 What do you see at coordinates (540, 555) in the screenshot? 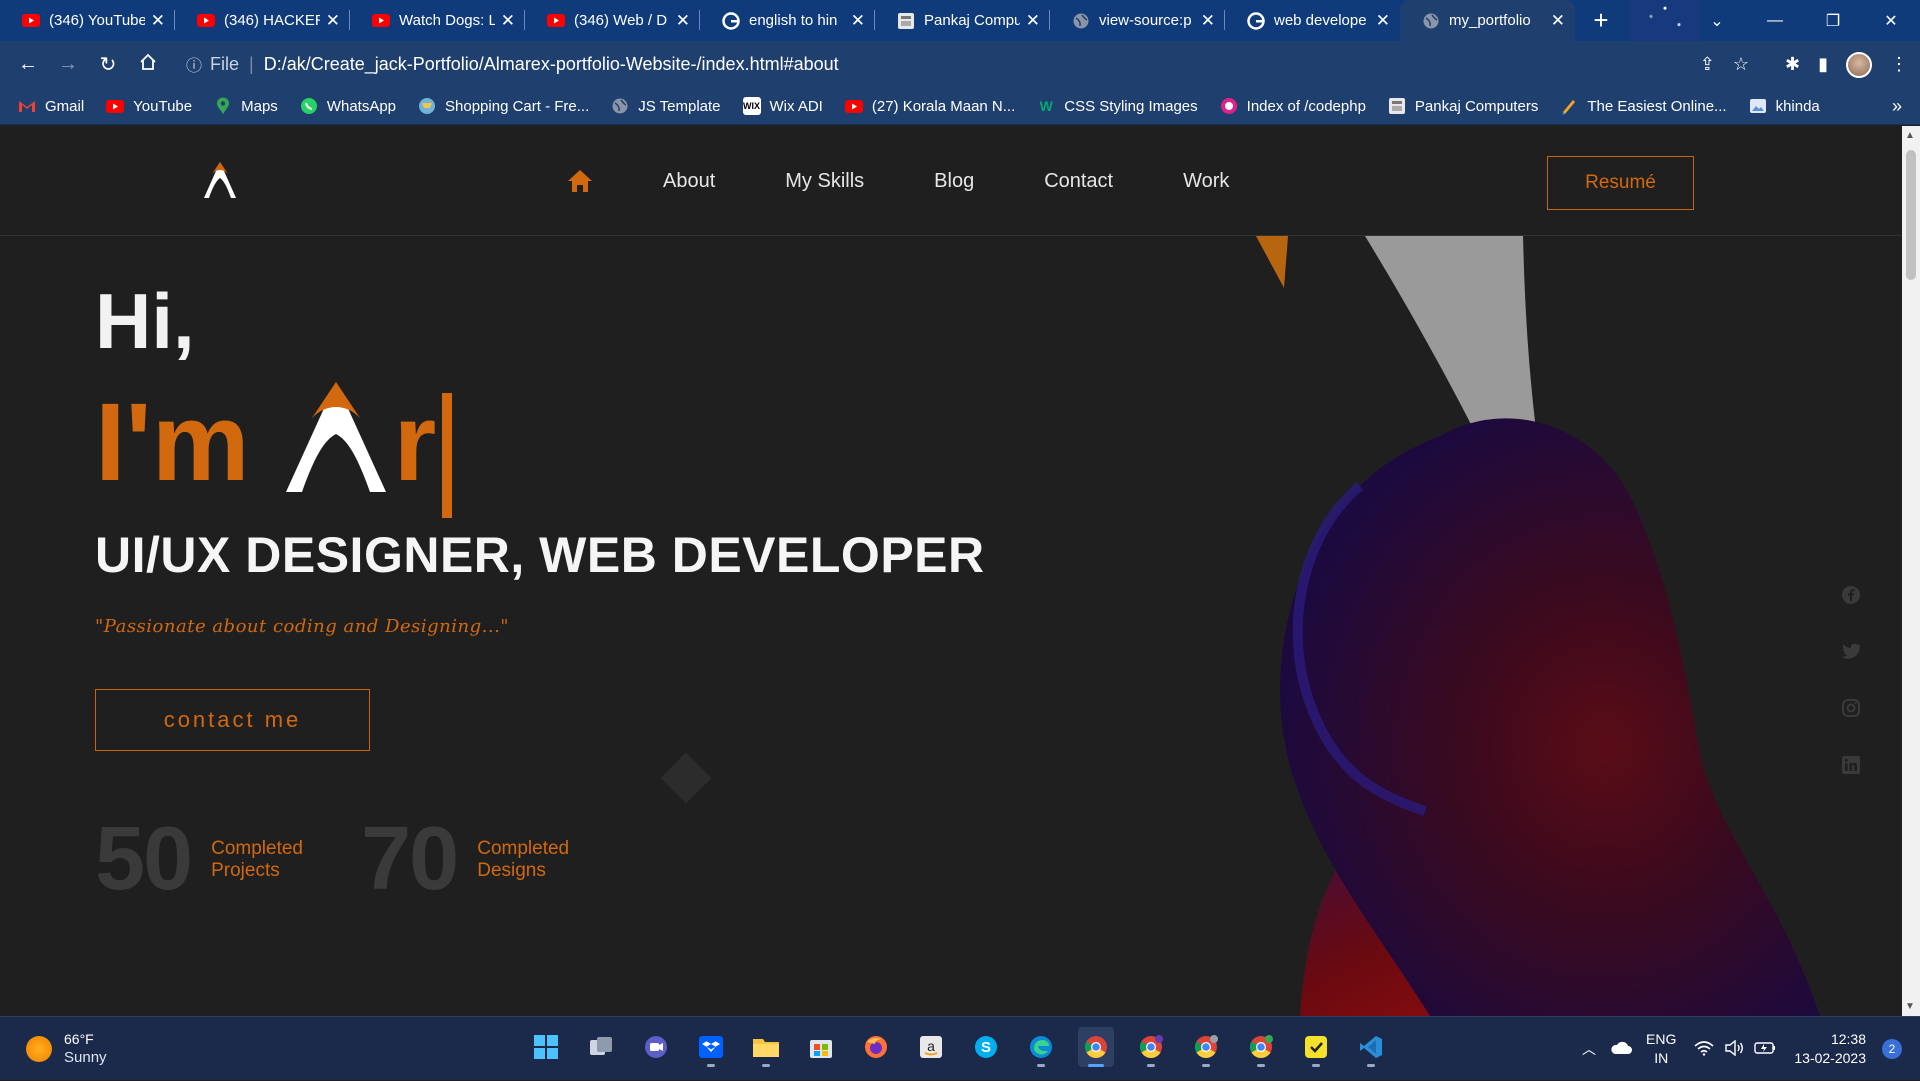
I see `hero-role: UI/UX DESIGNER, WEB DEVELOPER` at bounding box center [540, 555].